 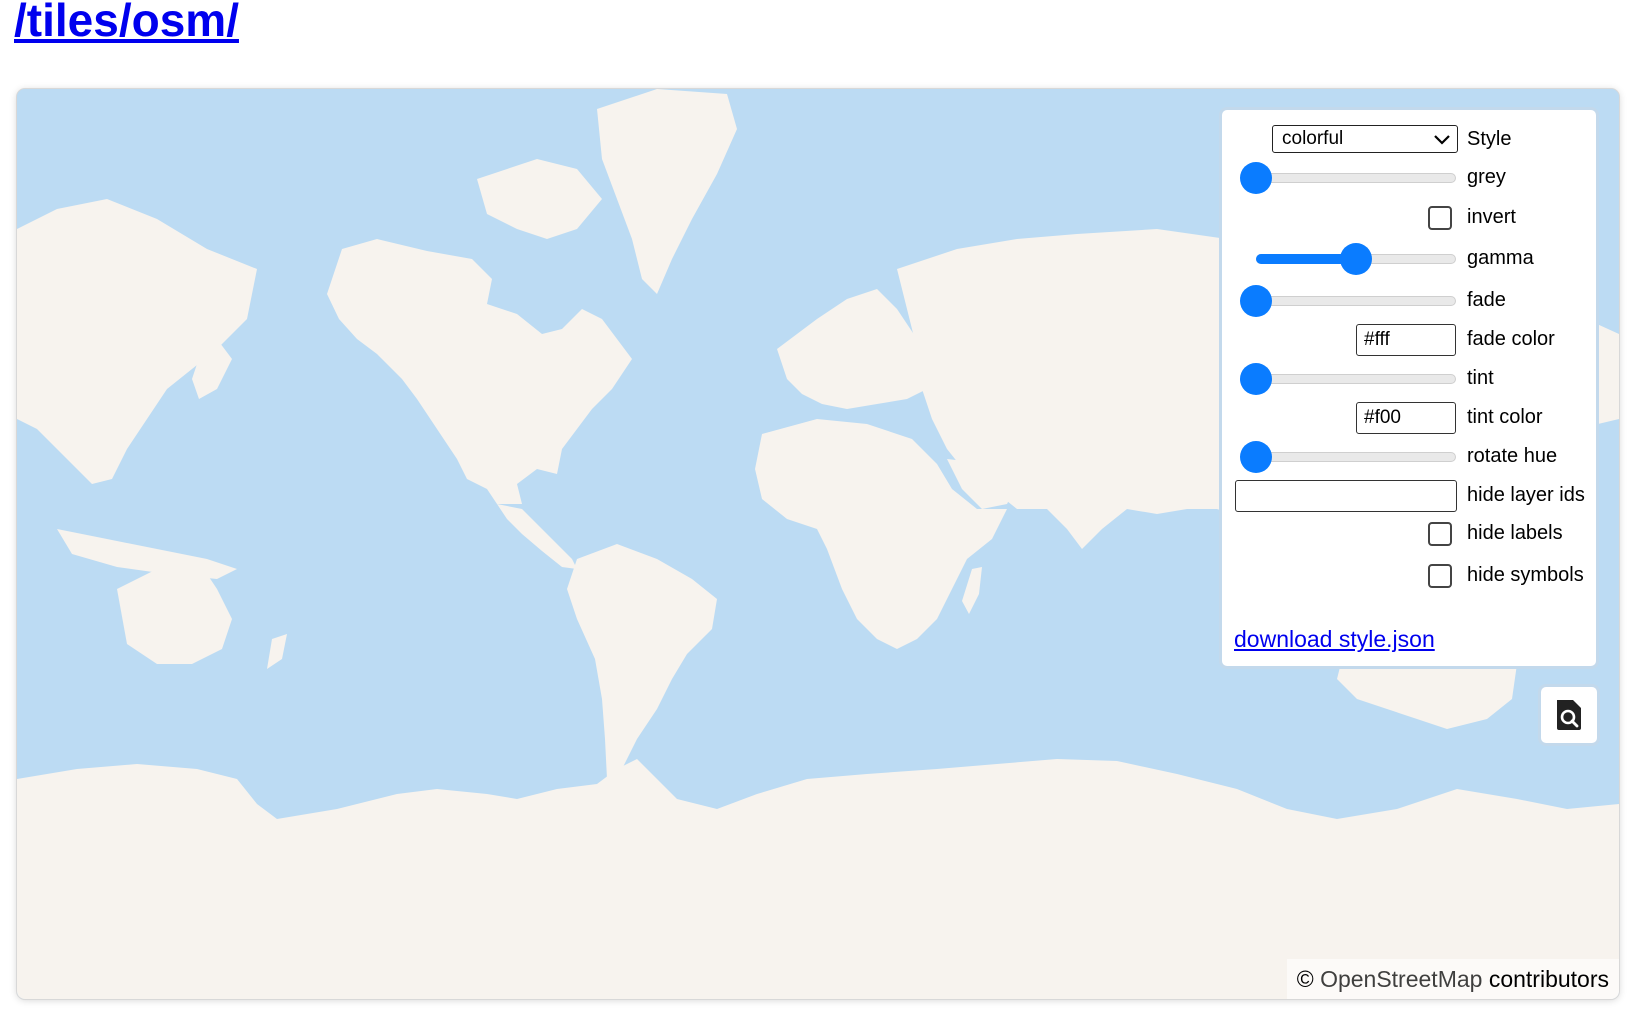 I want to click on fade-color-label: fade color, so click(x=1511, y=339).